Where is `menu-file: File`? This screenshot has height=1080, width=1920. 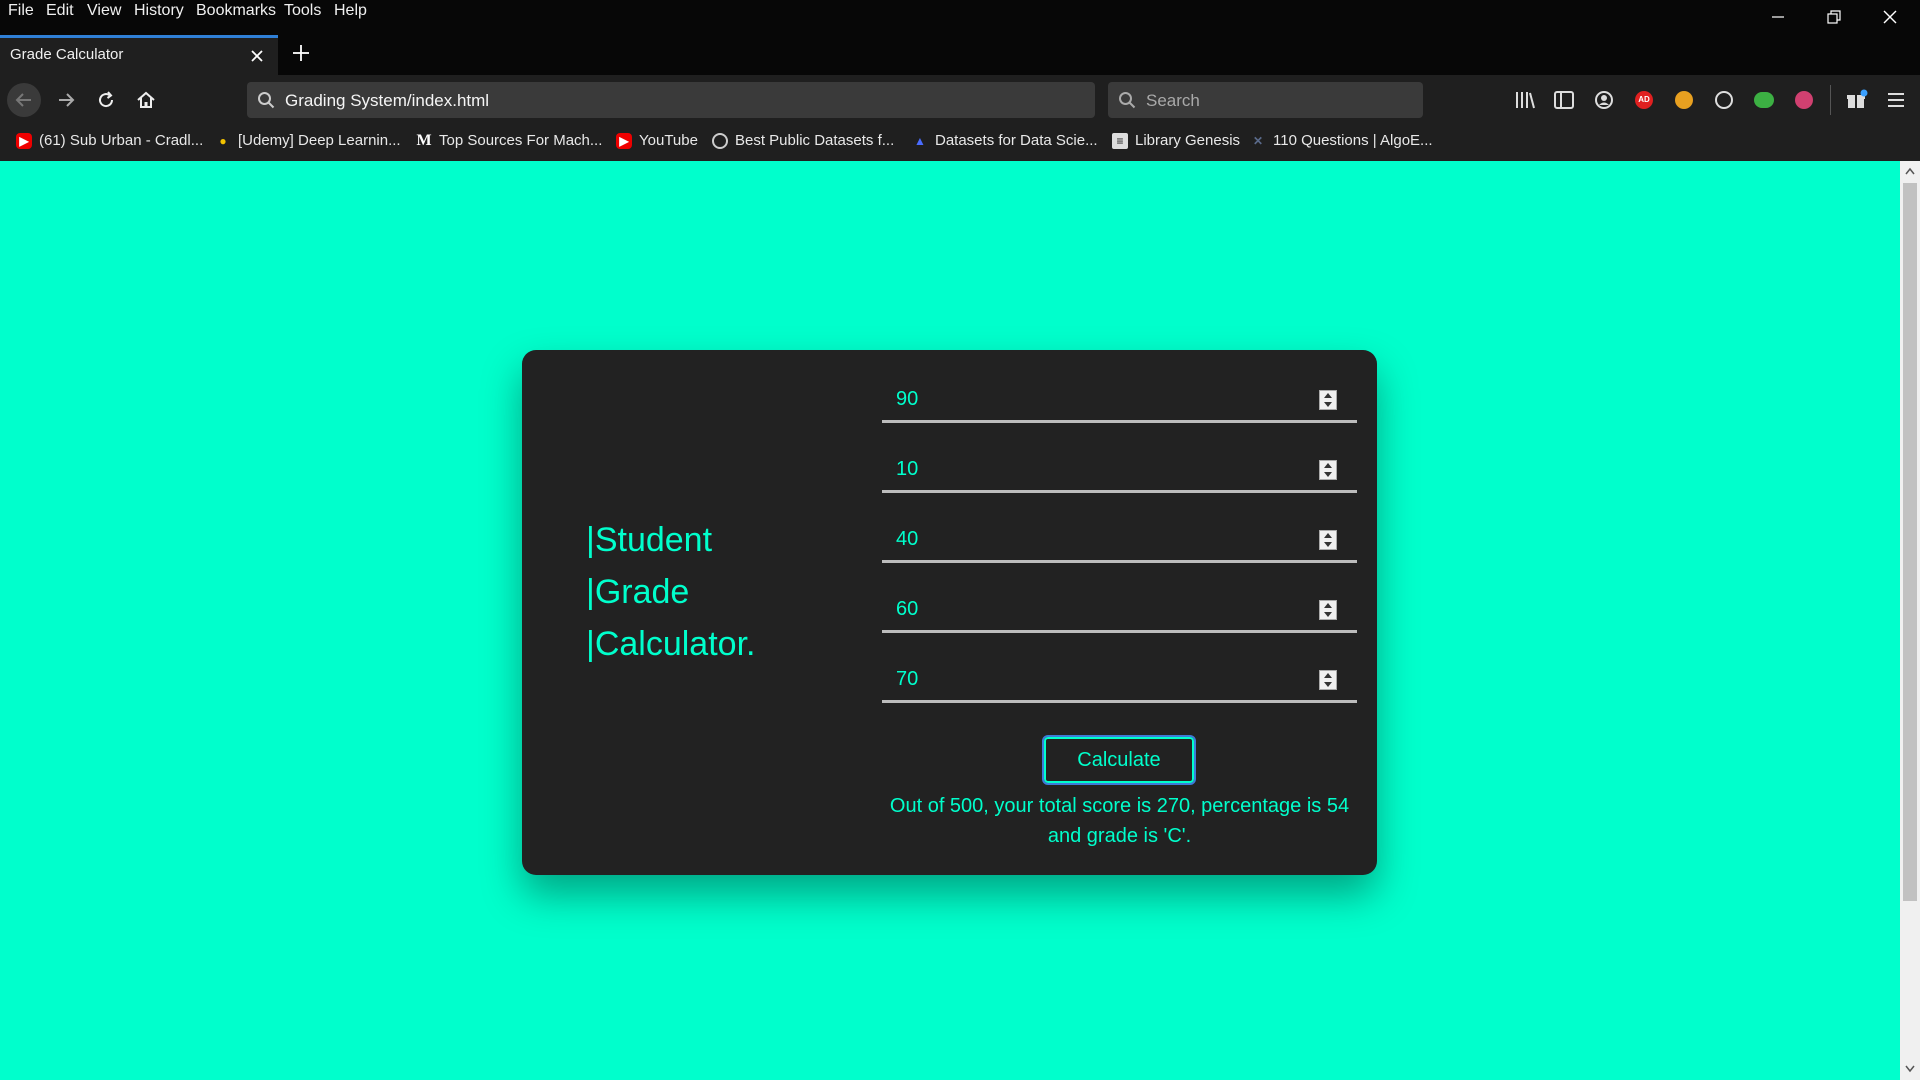 menu-file: File is located at coordinates (21, 11).